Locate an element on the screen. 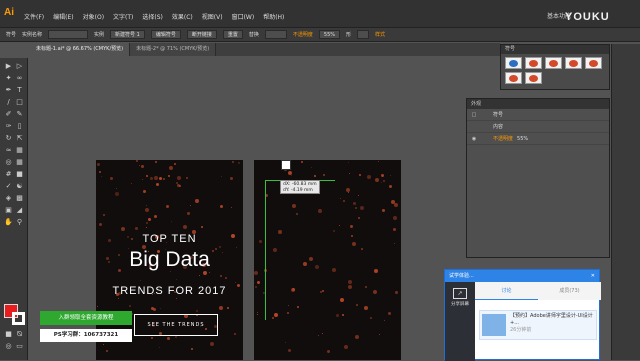 The image size is (640, 361). rectangle-tool-icon: □ is located at coordinates (19, 102).